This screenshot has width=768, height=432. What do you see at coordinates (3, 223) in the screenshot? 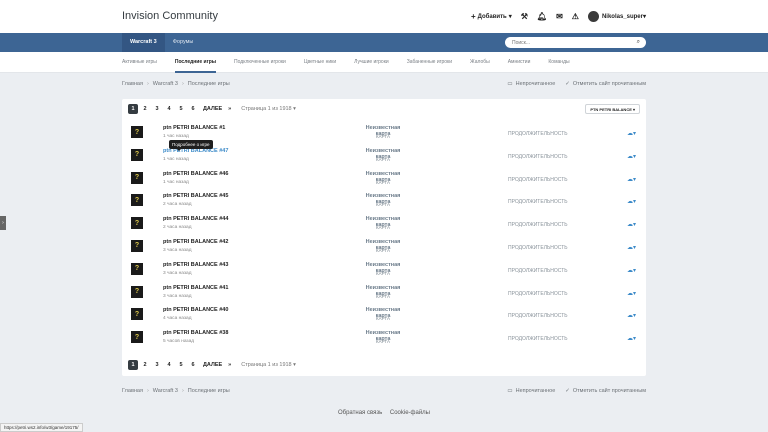
I see `side-toggle-icon: ›` at bounding box center [3, 223].